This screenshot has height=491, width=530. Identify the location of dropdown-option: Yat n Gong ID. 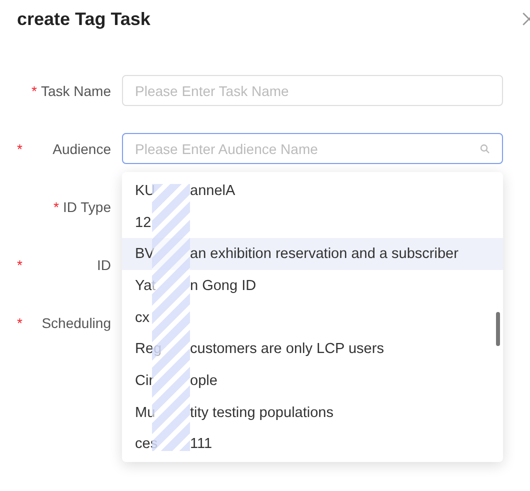
(312, 286).